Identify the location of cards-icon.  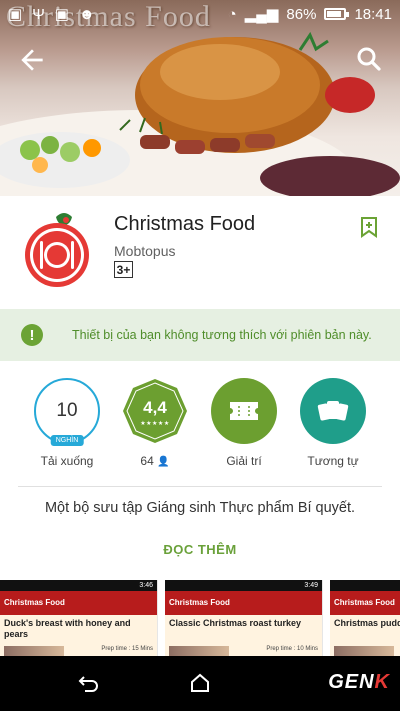
(333, 411).